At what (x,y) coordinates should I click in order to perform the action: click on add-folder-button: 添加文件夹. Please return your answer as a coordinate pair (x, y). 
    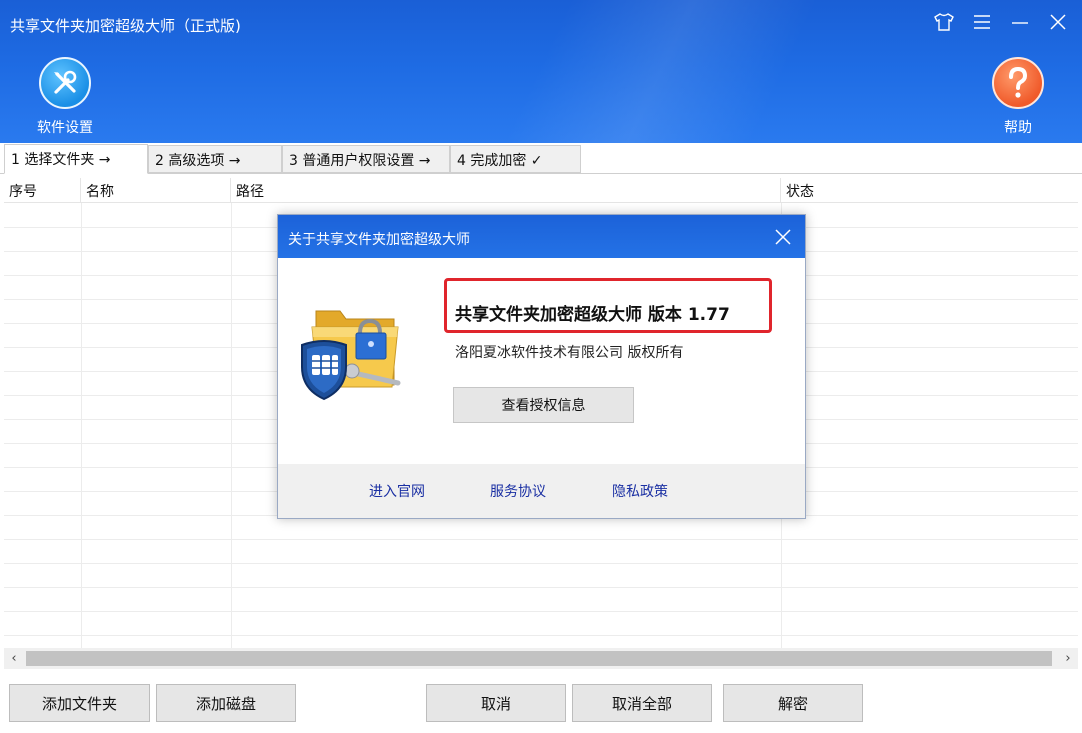
    Looking at the image, I should click on (79, 703).